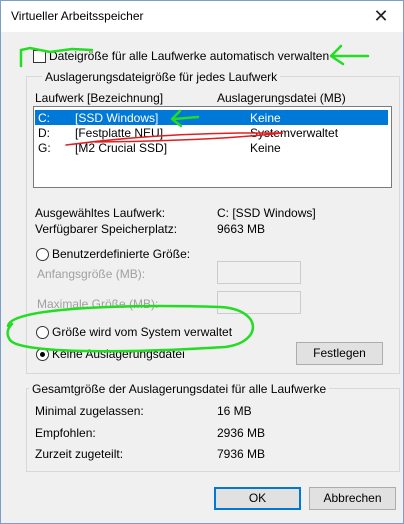 Image resolution: width=404 pixels, height=524 pixels. I want to click on set-button: Festlegen, so click(339, 353).